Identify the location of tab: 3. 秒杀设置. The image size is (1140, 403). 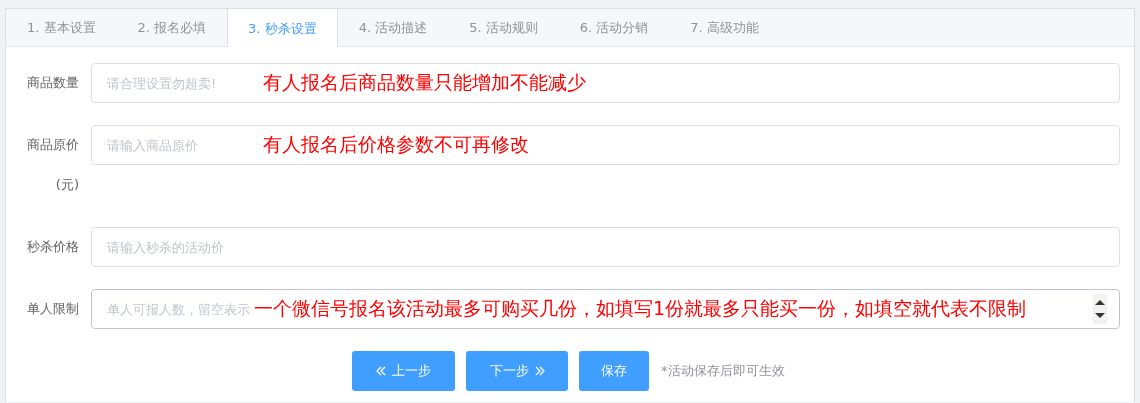
(282, 28).